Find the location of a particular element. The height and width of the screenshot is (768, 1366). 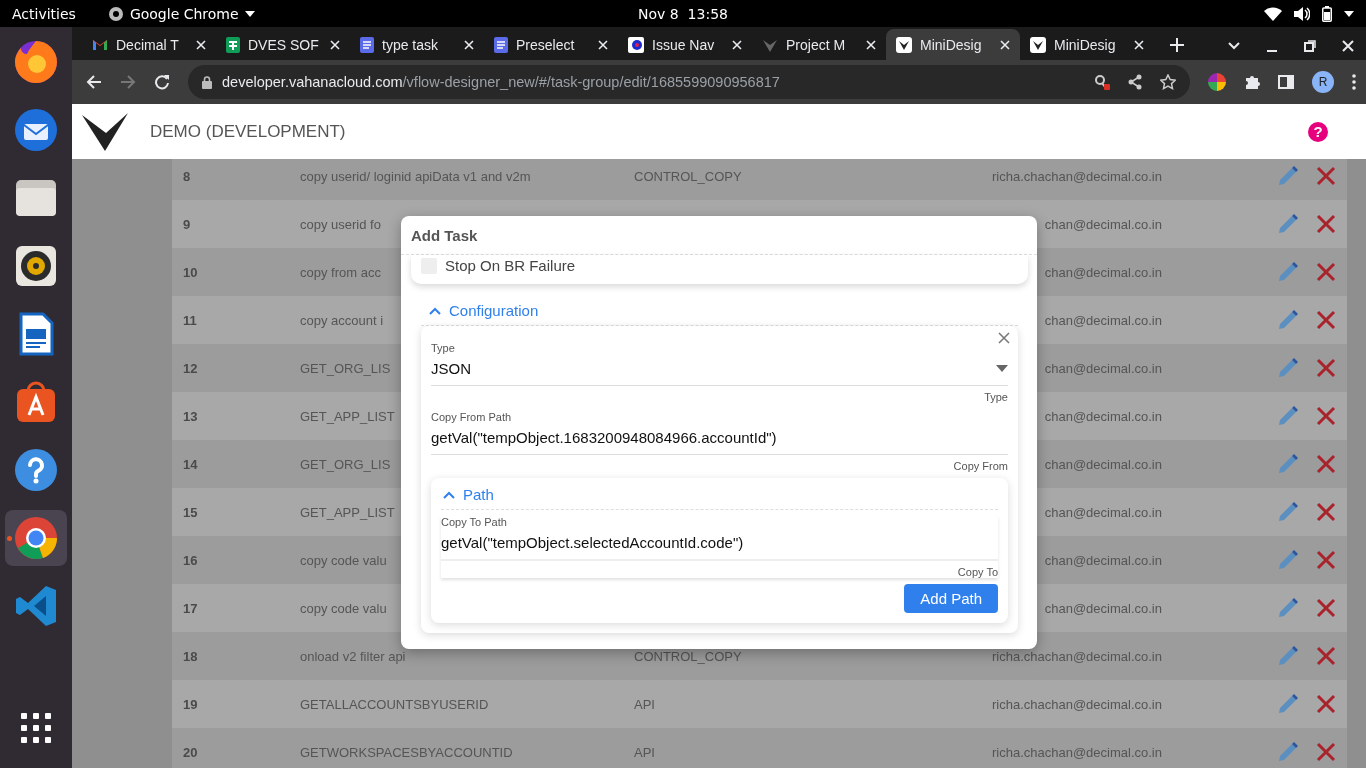

row-number: 20 is located at coordinates (190, 752).